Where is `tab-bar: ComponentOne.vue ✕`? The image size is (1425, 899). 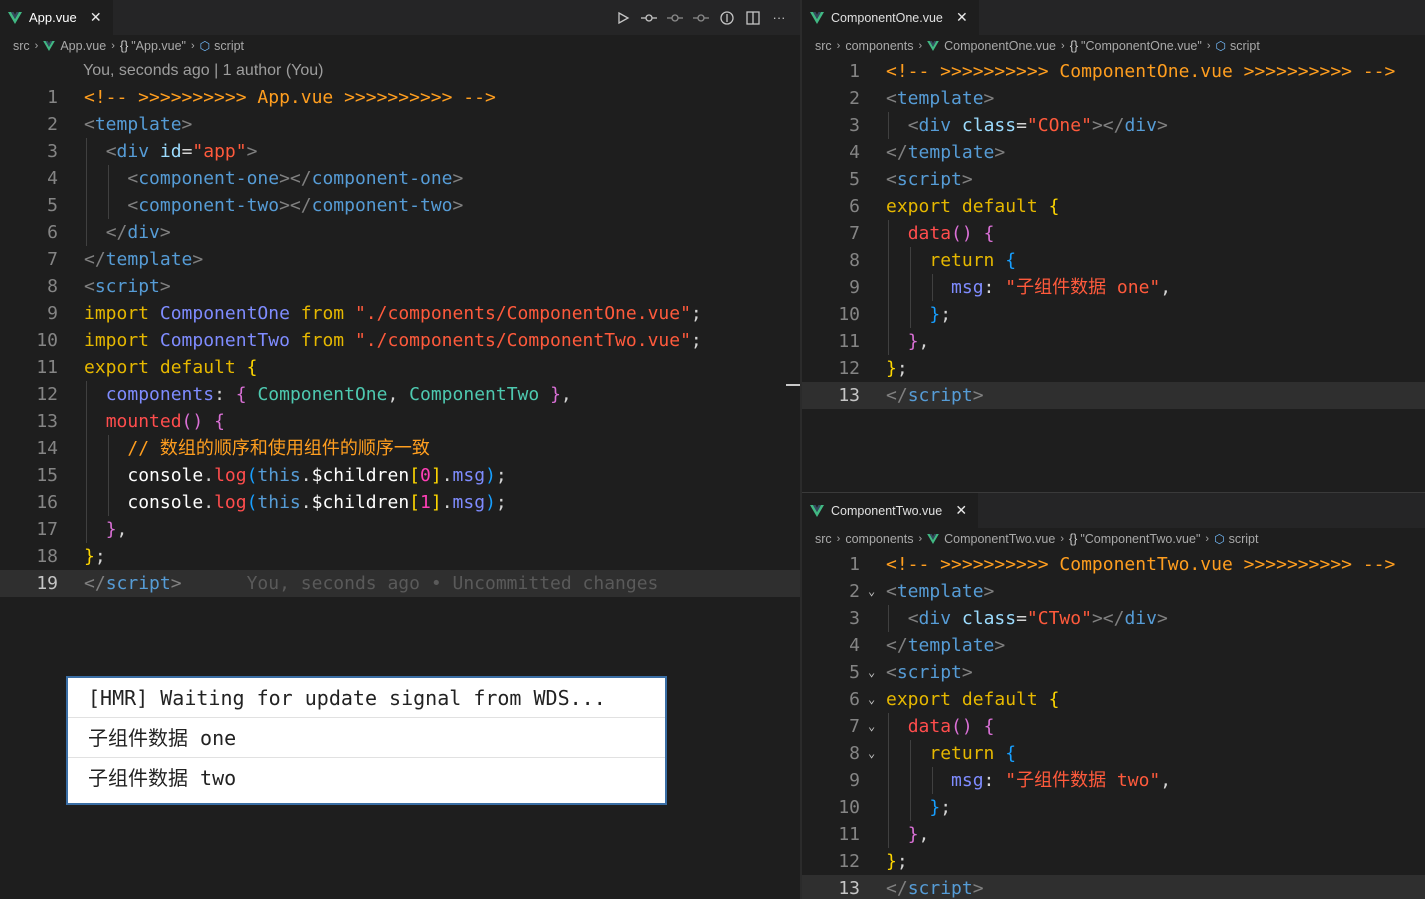 tab-bar: ComponentOne.vue ✕ is located at coordinates (1113, 17).